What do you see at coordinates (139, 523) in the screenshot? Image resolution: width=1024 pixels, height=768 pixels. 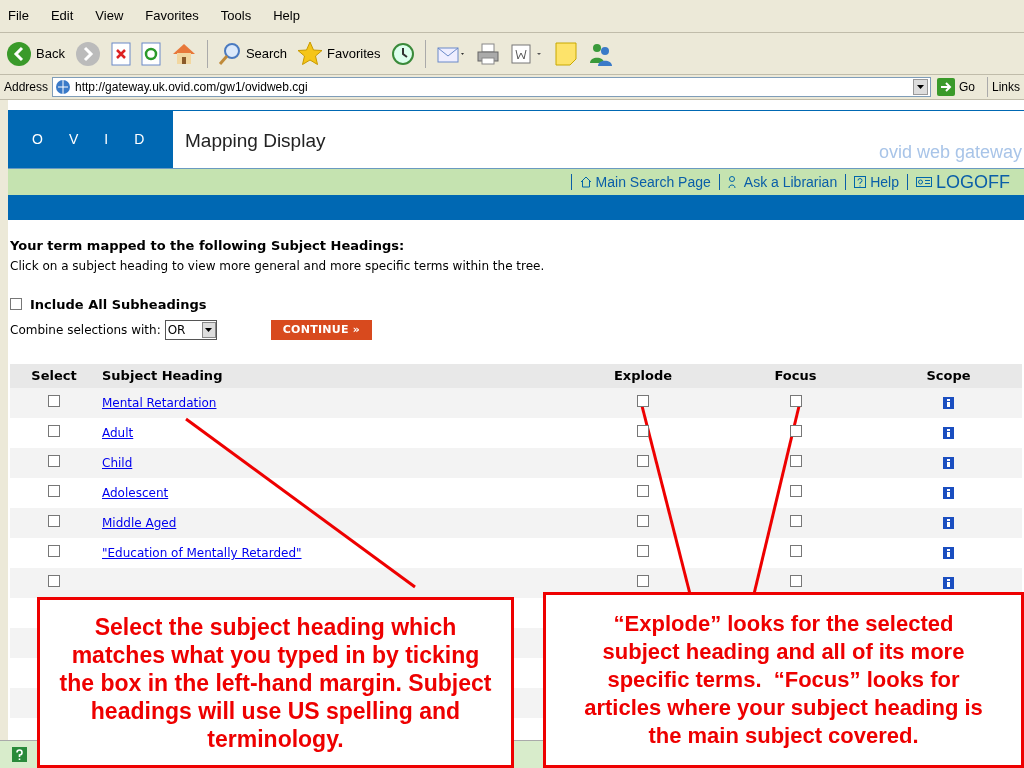 I see `subject-heading-link: Middle Aged` at bounding box center [139, 523].